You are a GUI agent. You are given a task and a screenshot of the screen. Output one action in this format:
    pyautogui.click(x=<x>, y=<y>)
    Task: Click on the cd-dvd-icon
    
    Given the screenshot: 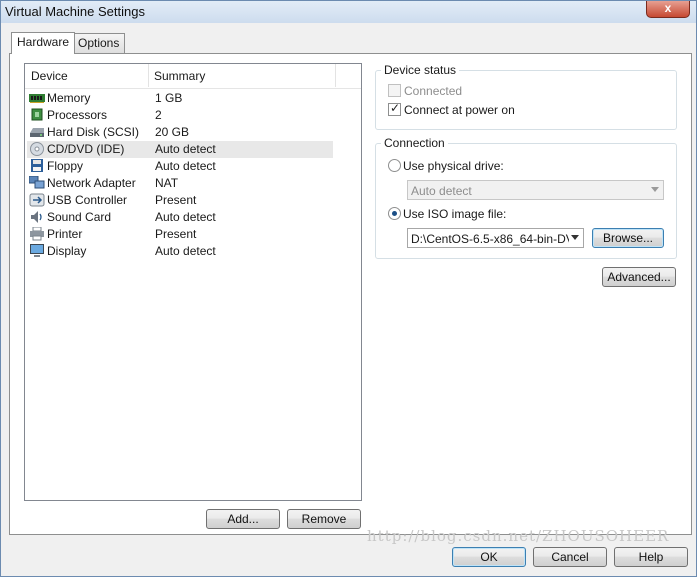 What is the action you would take?
    pyautogui.click(x=37, y=149)
    